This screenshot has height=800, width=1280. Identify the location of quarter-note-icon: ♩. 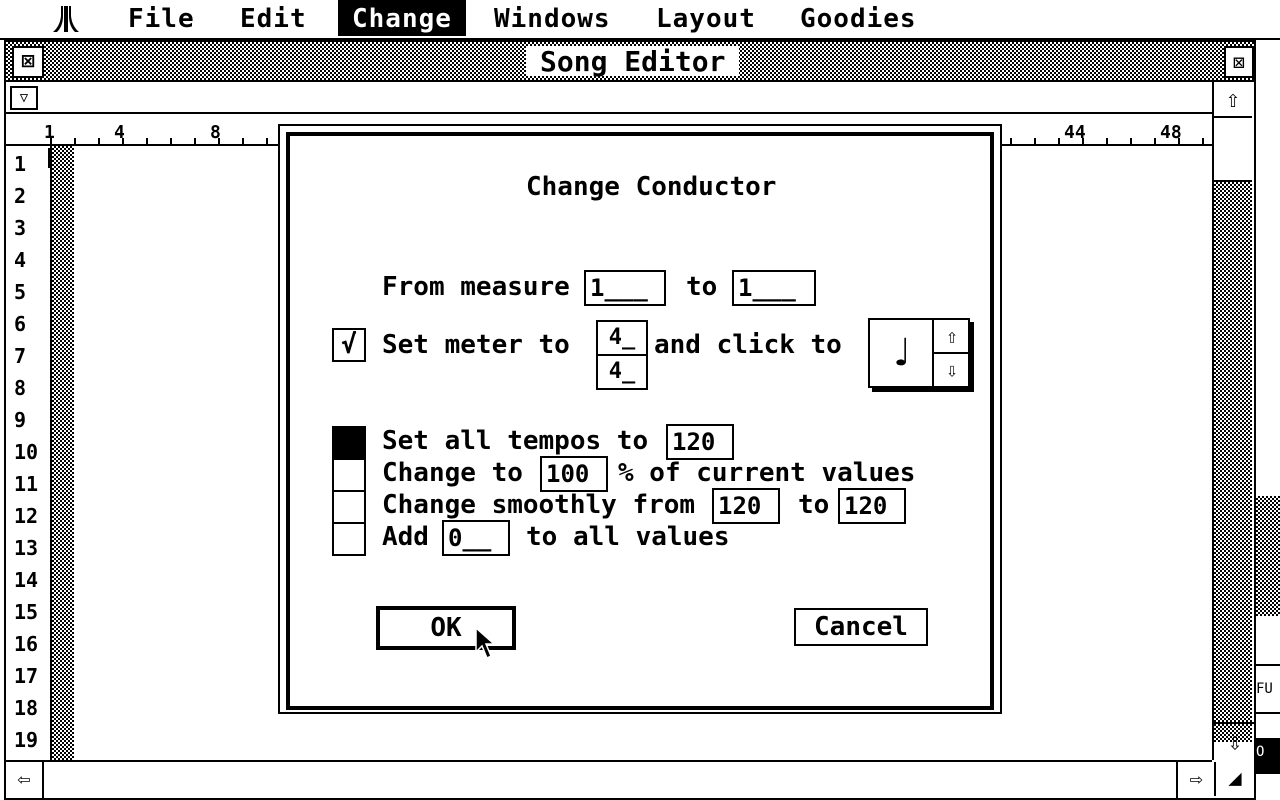
(901, 353).